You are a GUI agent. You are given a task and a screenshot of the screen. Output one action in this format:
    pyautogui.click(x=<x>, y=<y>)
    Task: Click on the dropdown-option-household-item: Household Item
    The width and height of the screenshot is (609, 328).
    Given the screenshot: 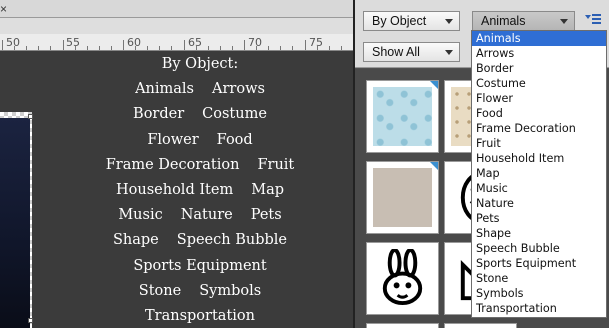 What is the action you would take?
    pyautogui.click(x=539, y=158)
    